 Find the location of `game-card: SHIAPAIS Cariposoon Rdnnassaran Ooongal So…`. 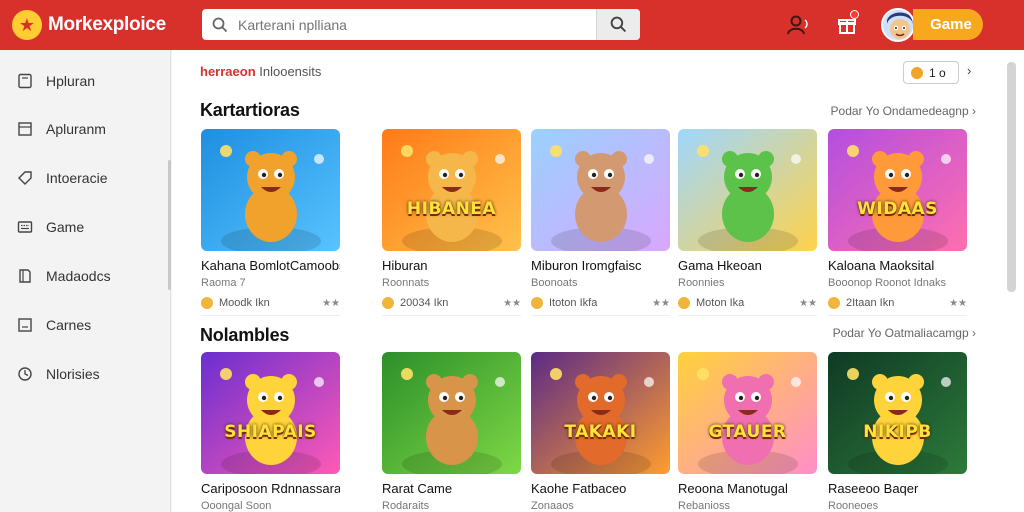

game-card: SHIAPAIS Cariposoon Rdnnassaran Ooongal So… is located at coordinates (270, 432).